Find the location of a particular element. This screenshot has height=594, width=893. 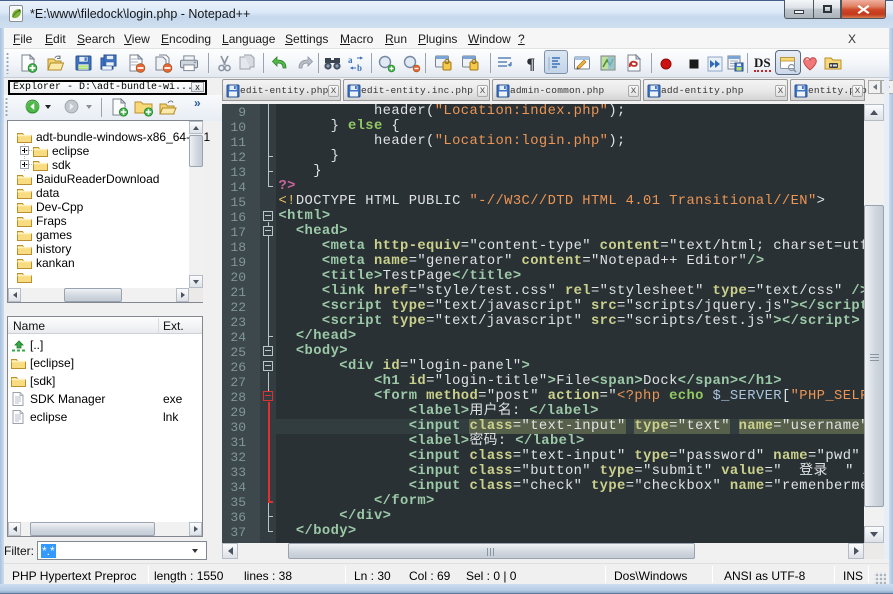

svg-text: b is located at coordinates (359, 68).